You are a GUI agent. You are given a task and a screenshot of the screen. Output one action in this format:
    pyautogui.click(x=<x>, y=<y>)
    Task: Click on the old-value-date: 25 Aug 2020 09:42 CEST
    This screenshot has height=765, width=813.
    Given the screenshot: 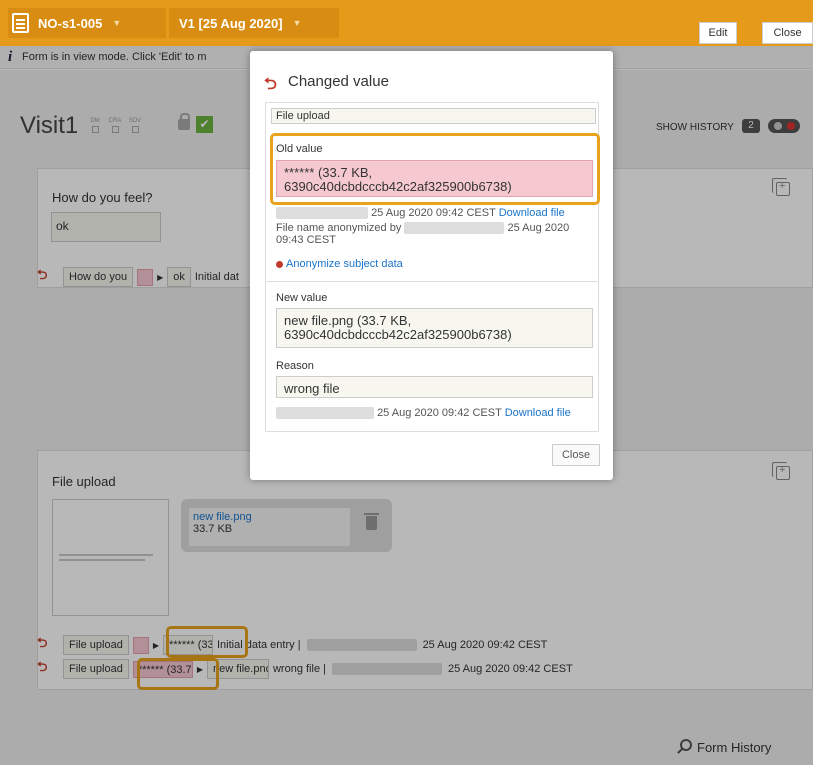 What is the action you would take?
    pyautogui.click(x=433, y=213)
    